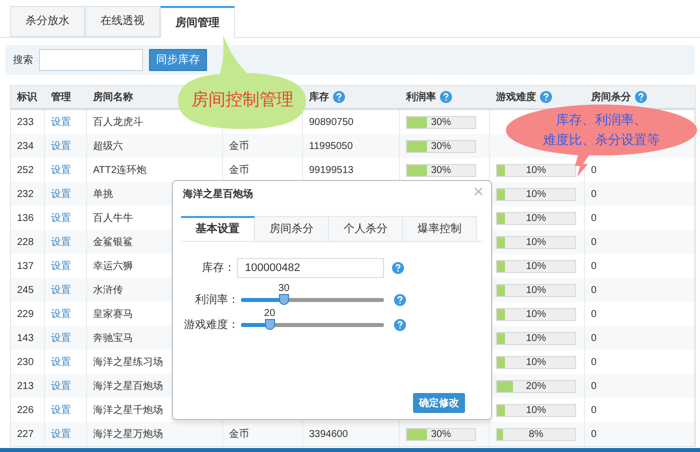  Describe the element at coordinates (128, 411) in the screenshot. I see `table-cell-text: 海洋之星千炮场` at that location.